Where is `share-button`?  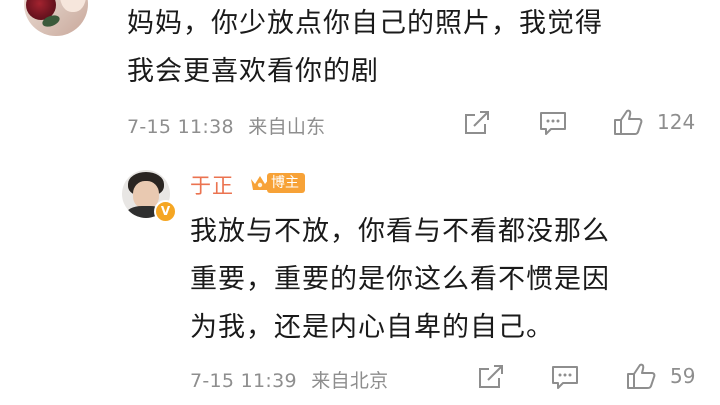 share-button is located at coordinates (477, 125).